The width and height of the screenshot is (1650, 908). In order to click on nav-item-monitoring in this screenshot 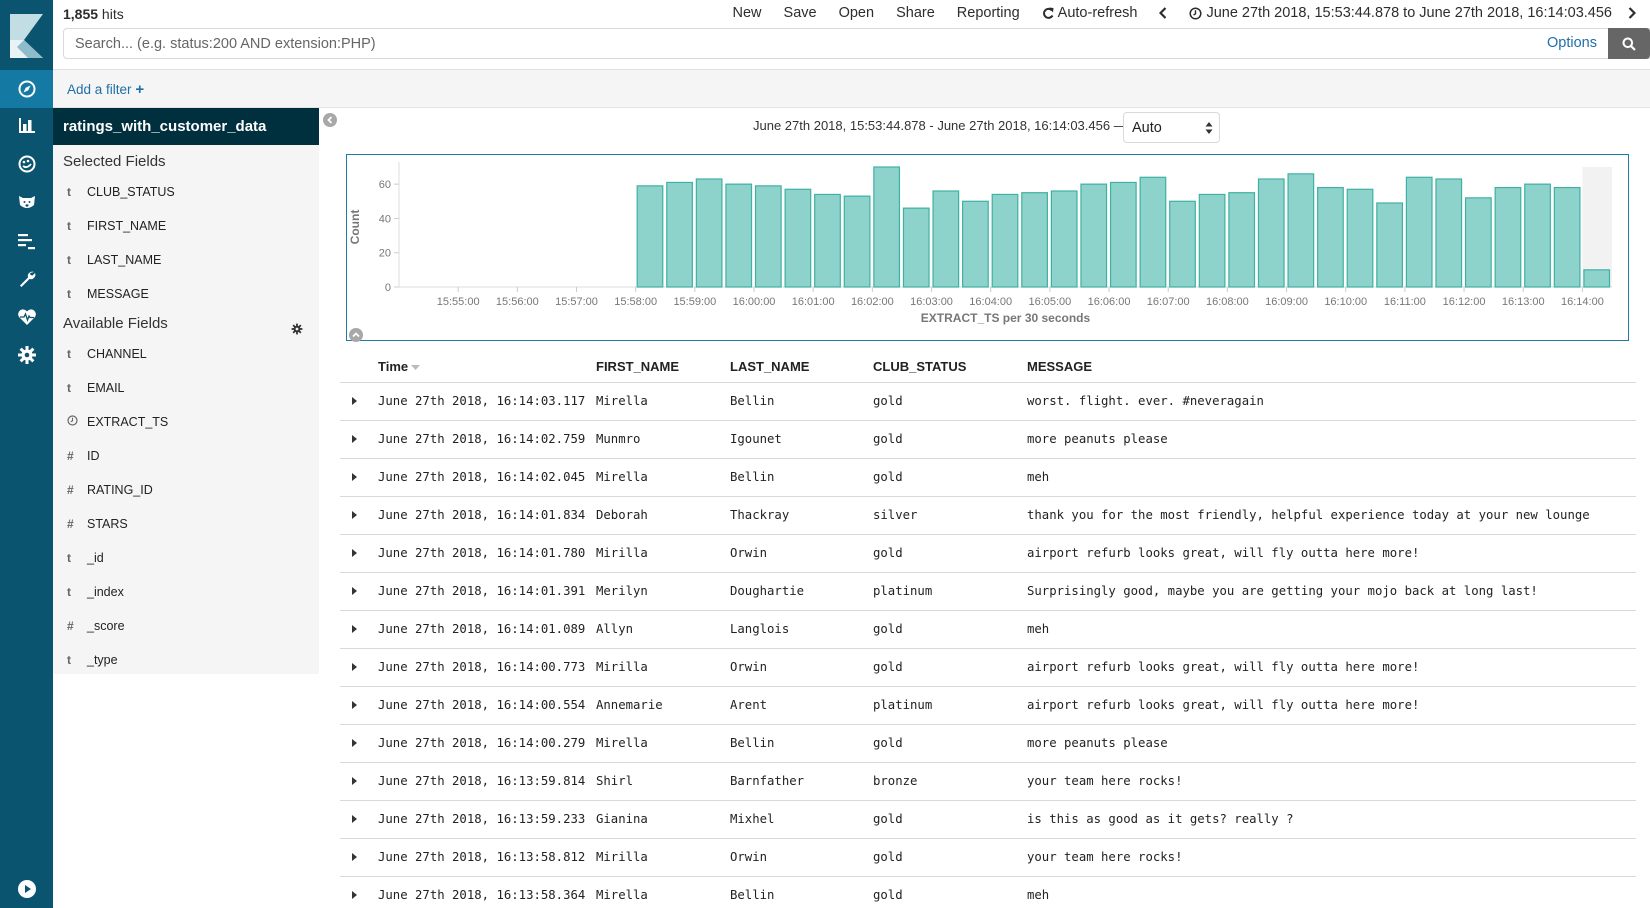, I will do `click(26, 317)`.